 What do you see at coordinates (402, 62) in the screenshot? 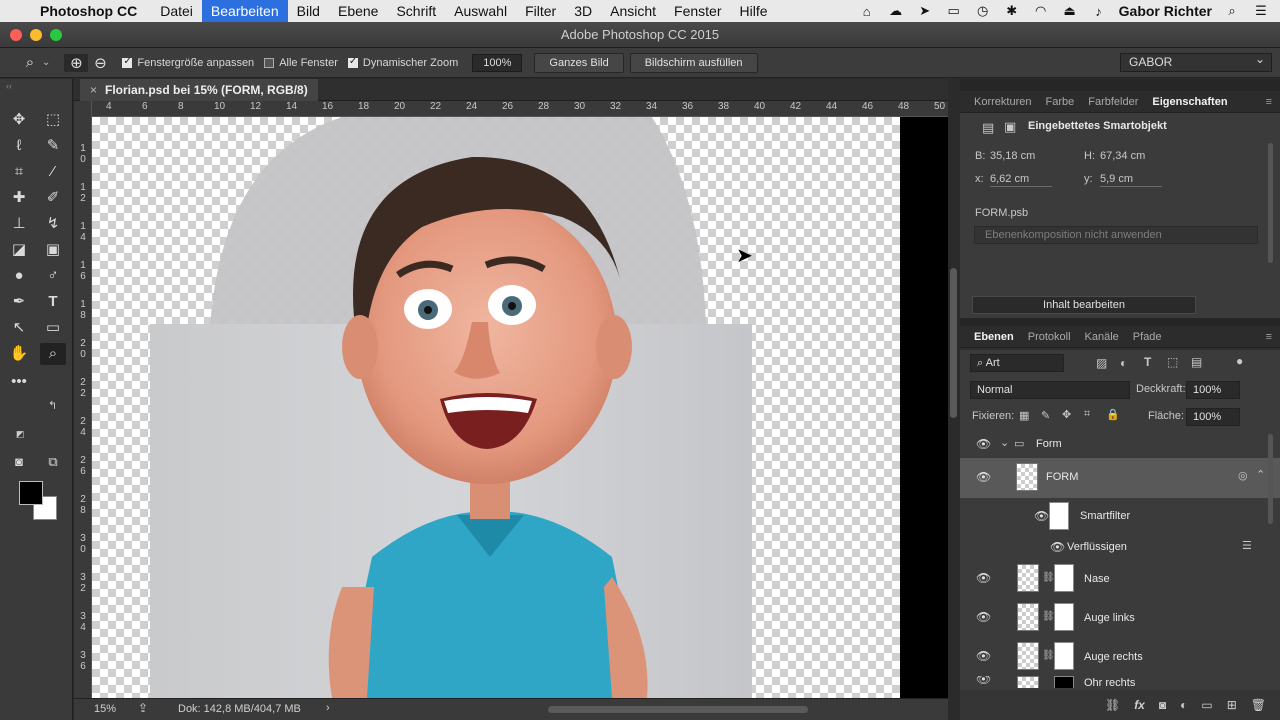
I see `scrubby-zoom-checkbox: Dynamischer Zoom` at bounding box center [402, 62].